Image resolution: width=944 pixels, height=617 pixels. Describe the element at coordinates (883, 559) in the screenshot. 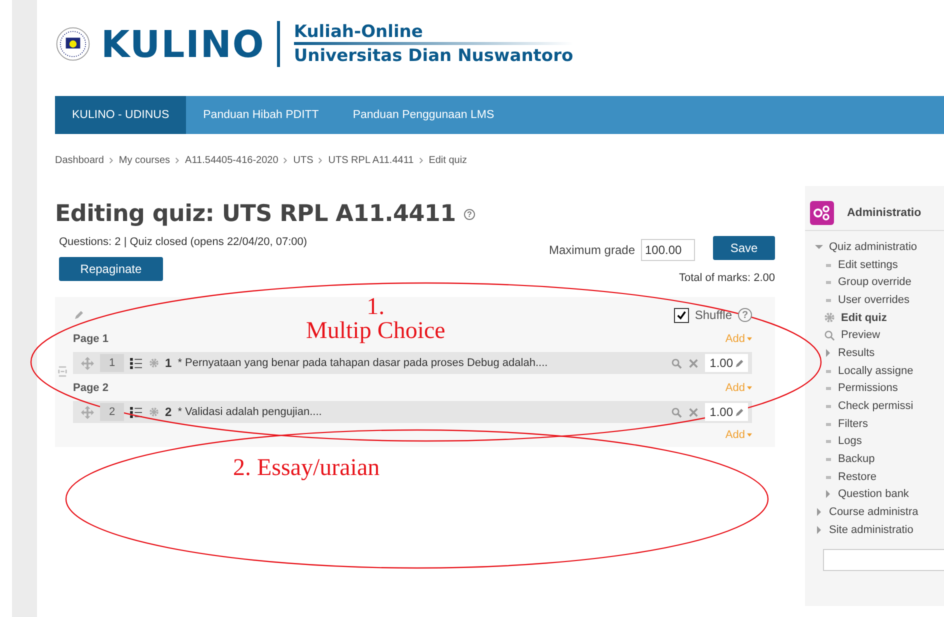

I see `block-search-field` at that location.